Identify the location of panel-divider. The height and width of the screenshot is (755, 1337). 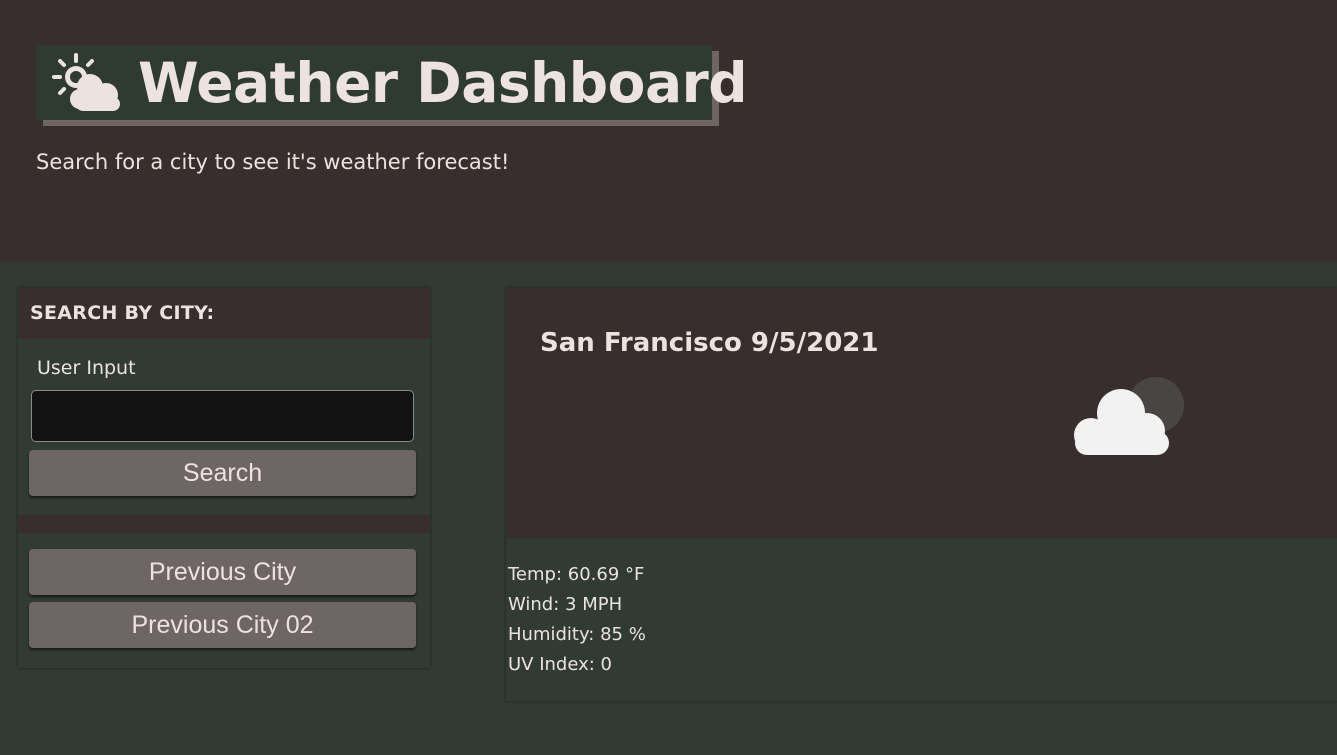
(224, 524).